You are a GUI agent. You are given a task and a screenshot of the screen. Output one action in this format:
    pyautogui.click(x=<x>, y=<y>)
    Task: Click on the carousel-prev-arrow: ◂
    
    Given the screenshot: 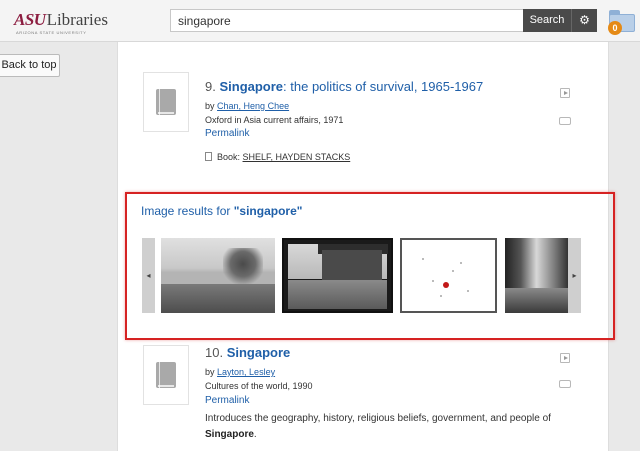 What is the action you would take?
    pyautogui.click(x=148, y=275)
    